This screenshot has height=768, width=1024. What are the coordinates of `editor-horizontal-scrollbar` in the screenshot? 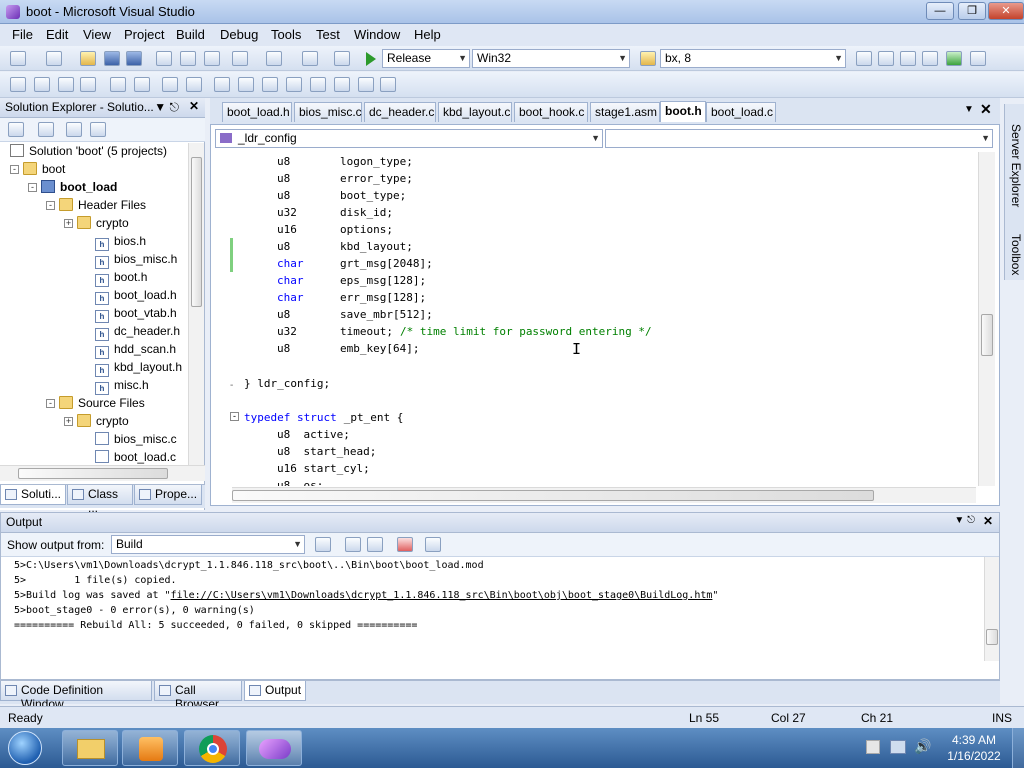 It's located at (604, 495).